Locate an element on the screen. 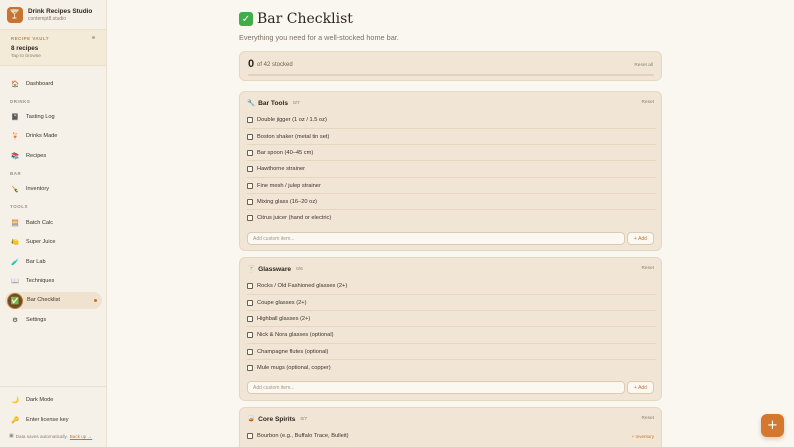 The width and height of the screenshot is (794, 447). save-disk-icon: ▣ is located at coordinates (11, 436).